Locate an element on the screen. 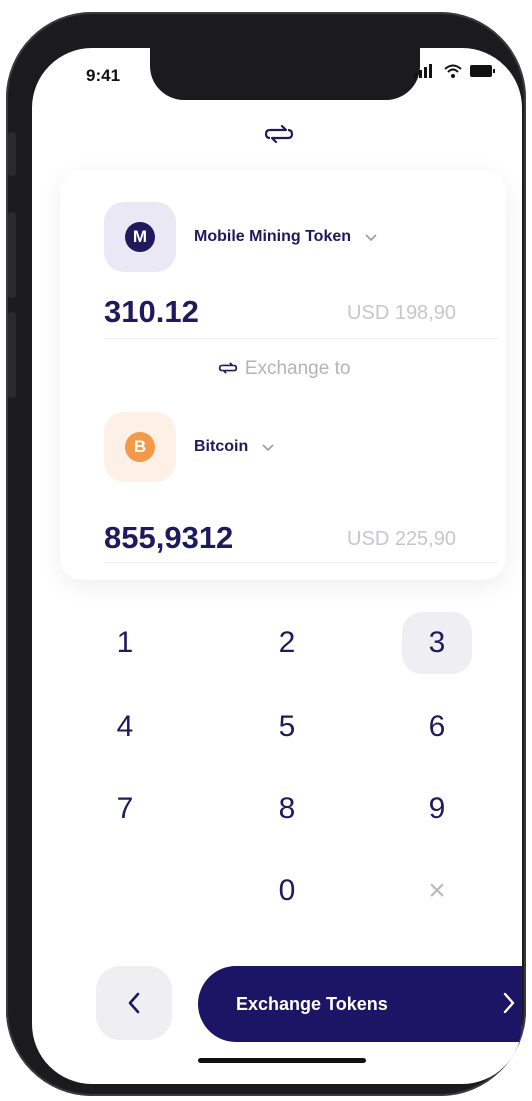 This screenshot has height=1101, width=532. from-token-icon-bg: M is located at coordinates (140, 237).